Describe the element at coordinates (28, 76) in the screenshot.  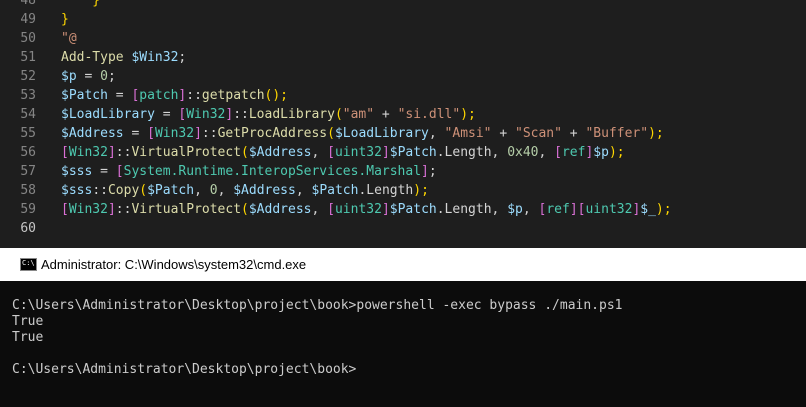
I see `line-number: 52` at that location.